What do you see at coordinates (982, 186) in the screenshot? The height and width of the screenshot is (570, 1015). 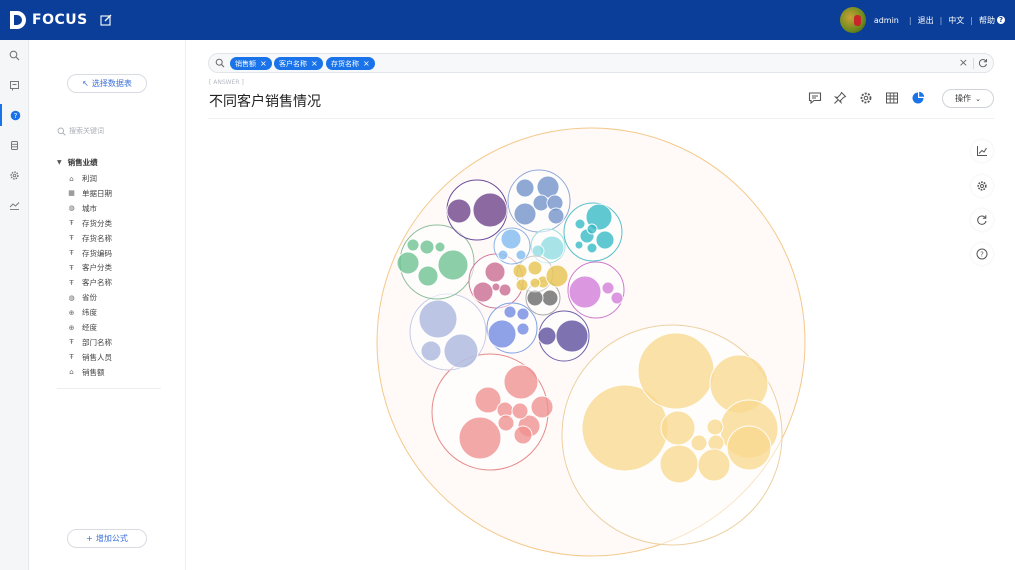 I see `chart-settings-button` at bounding box center [982, 186].